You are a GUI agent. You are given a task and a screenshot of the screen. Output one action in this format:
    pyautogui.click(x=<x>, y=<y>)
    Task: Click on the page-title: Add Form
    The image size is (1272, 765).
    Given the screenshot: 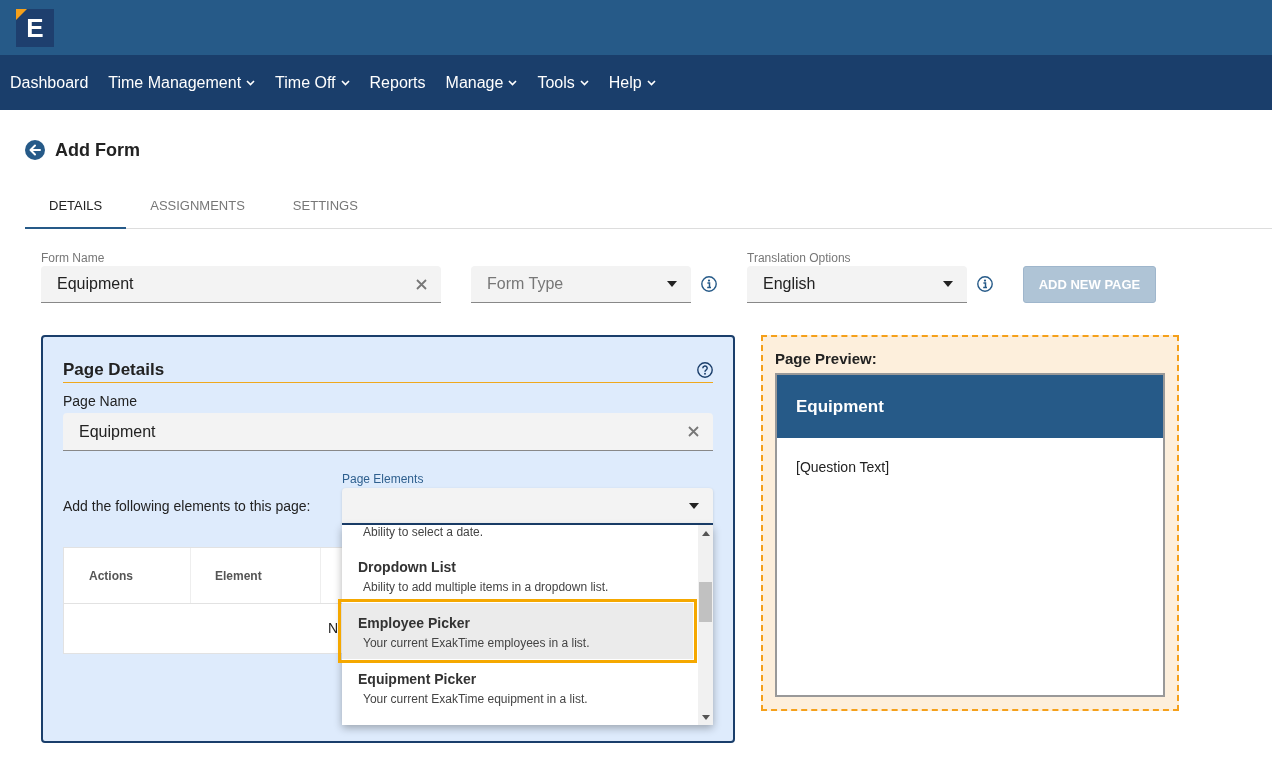 What is the action you would take?
    pyautogui.click(x=97, y=150)
    